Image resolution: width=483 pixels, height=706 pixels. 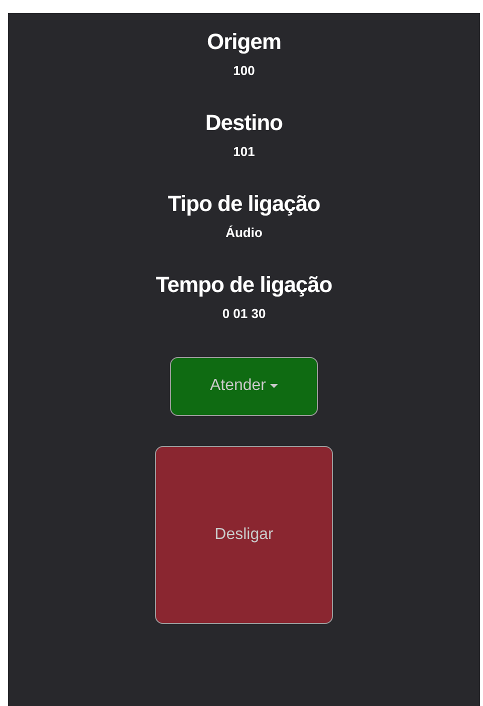 What do you see at coordinates (244, 204) in the screenshot?
I see `field-label: Tipo de ligação` at bounding box center [244, 204].